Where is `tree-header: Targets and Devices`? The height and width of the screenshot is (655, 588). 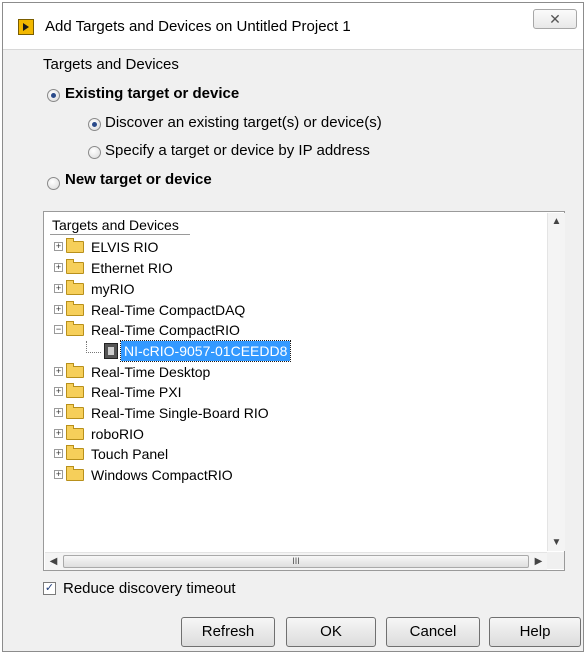
tree-header: Targets and Devices is located at coordinates (115, 225).